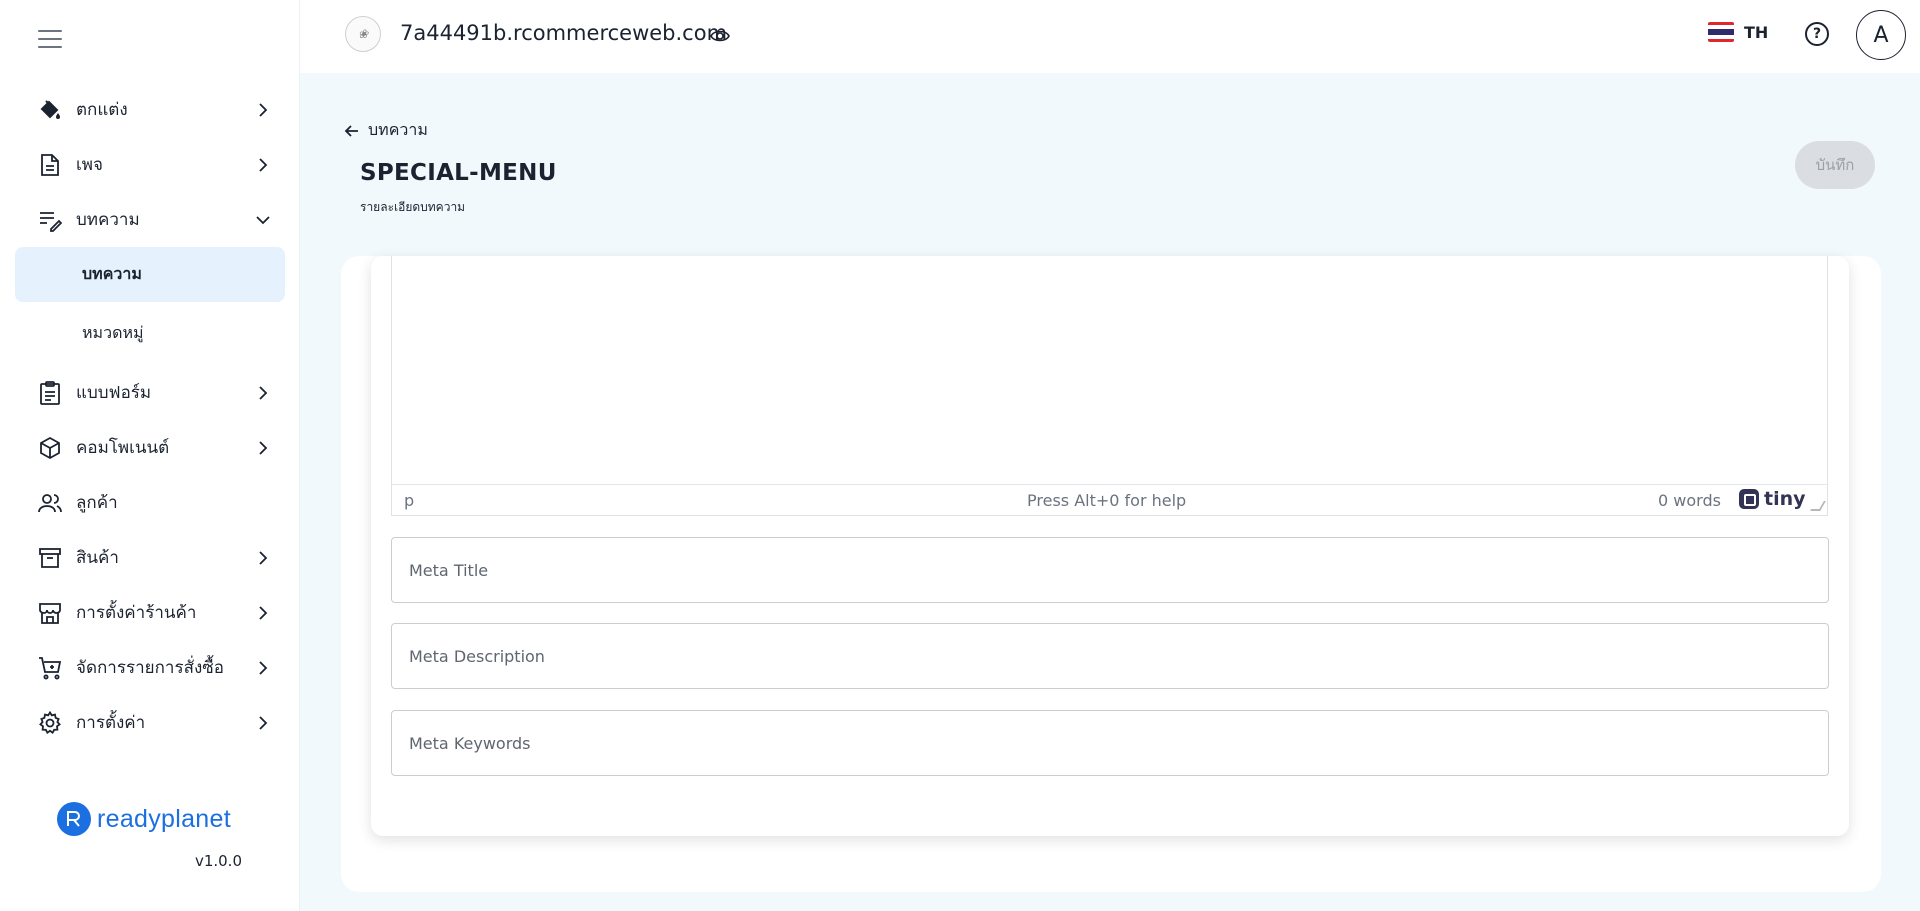  I want to click on meta-title-input, so click(1110, 570).